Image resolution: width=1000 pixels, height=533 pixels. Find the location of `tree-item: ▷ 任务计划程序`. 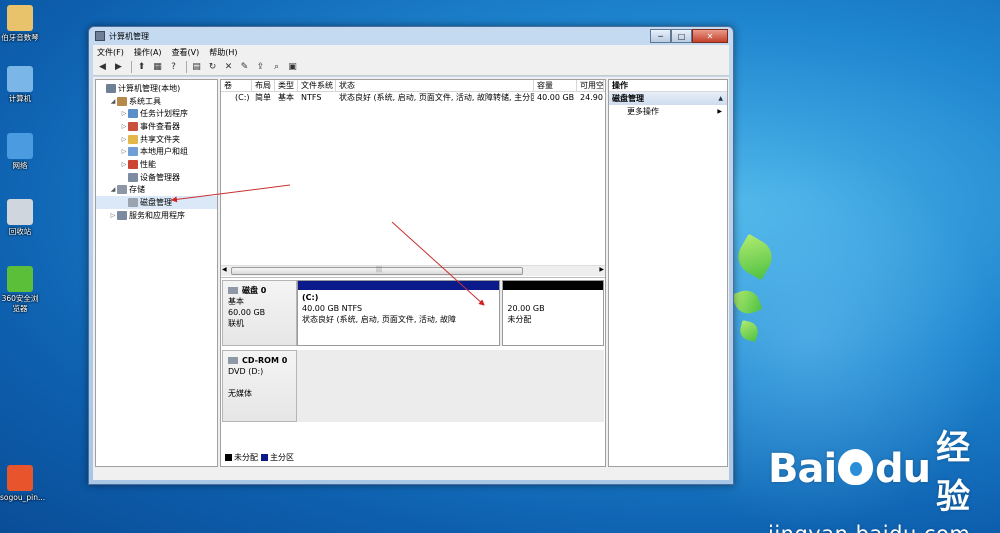

tree-item: ▷ 任务计划程序 is located at coordinates (156, 113).